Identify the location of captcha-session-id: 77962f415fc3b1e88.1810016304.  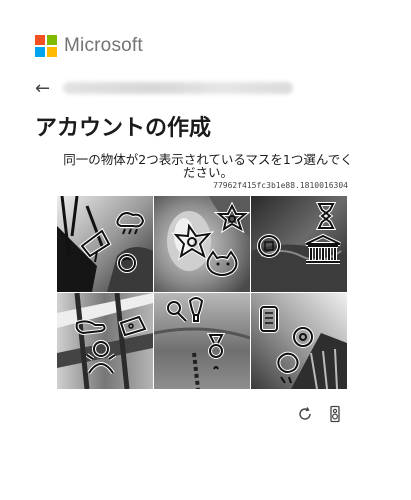
(280, 185).